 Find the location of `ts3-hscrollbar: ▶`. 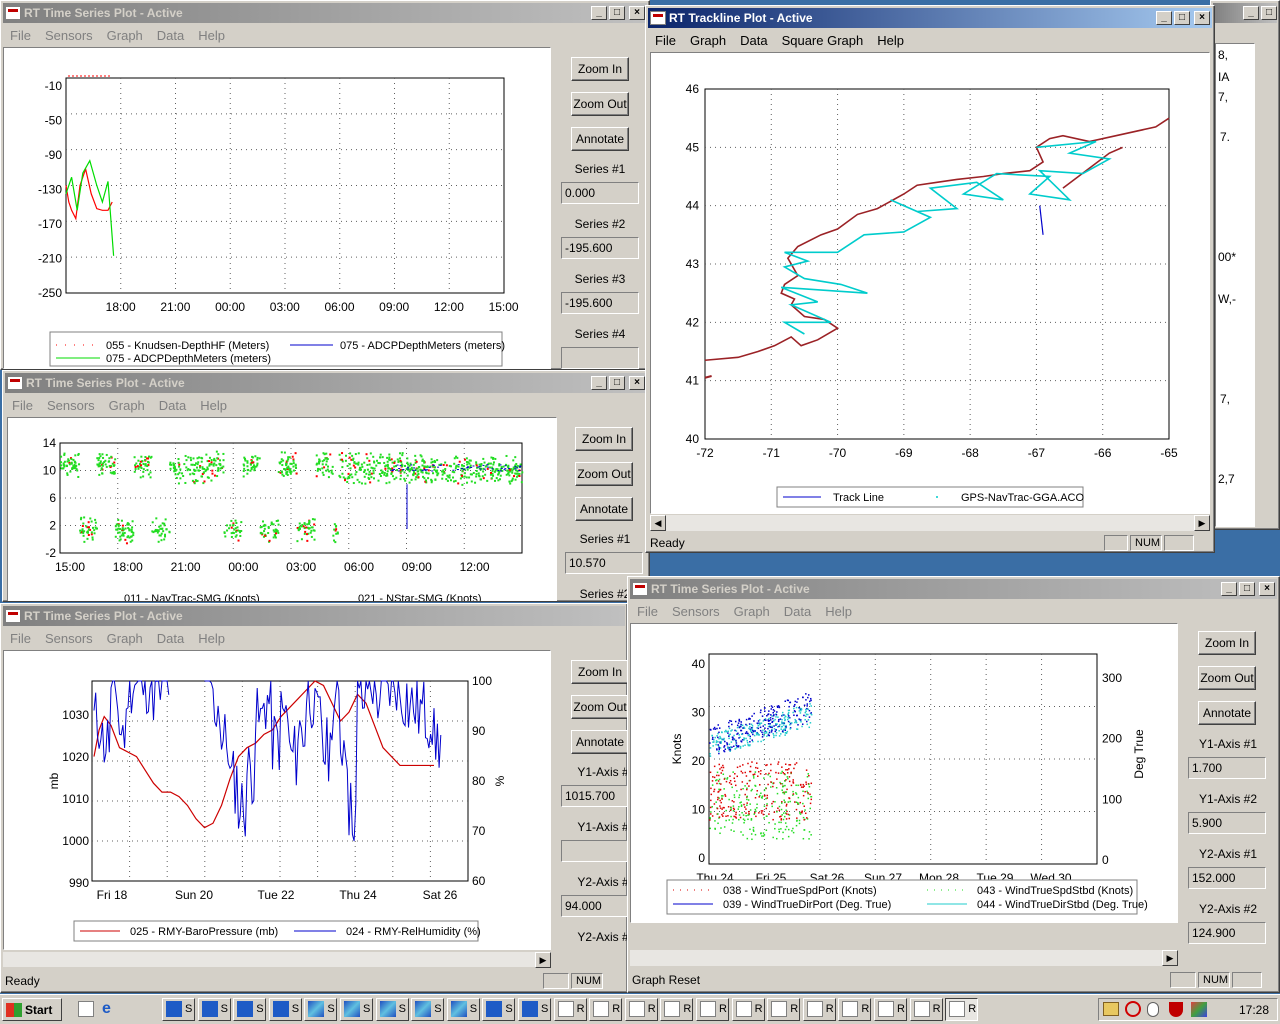

ts3-hscrollbar: ▶ is located at coordinates (277, 959).